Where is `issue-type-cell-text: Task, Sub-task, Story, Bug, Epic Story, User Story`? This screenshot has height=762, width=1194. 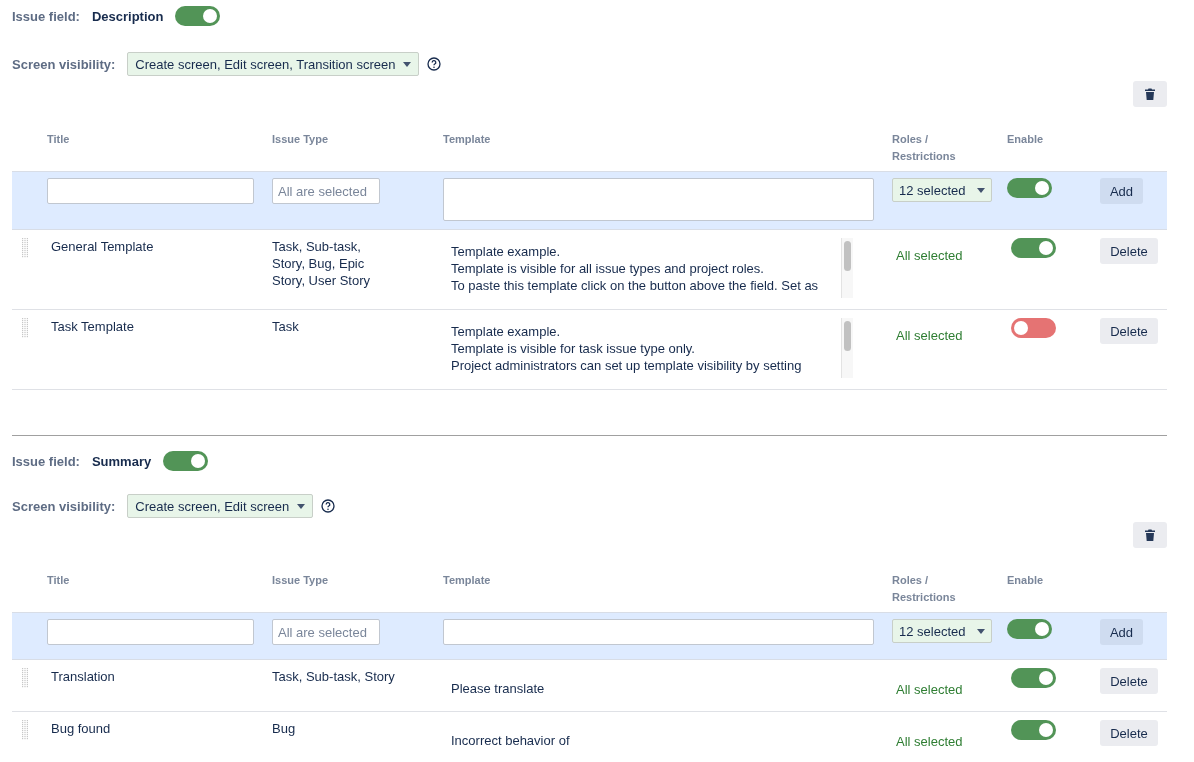 issue-type-cell-text: Task, Sub-task, Story, Bug, Epic Story, User Story is located at coordinates (321, 264).